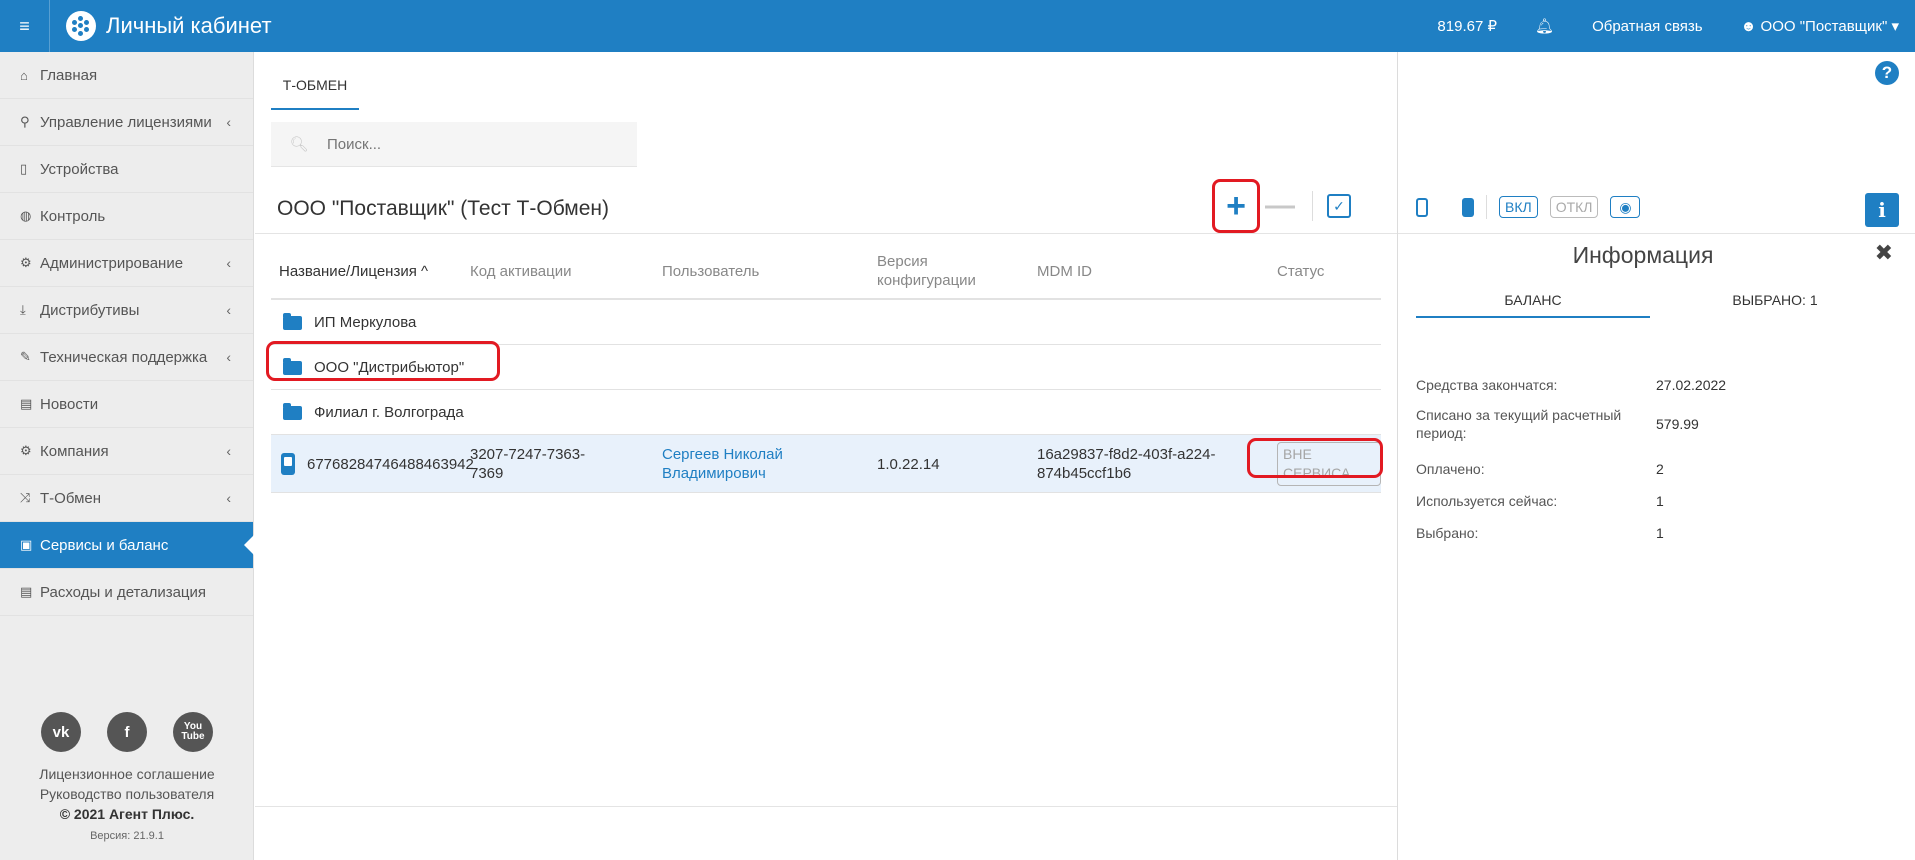 This screenshot has width=1915, height=860. I want to click on table-row-folder: Филиал г. Волгограда, so click(826, 412).